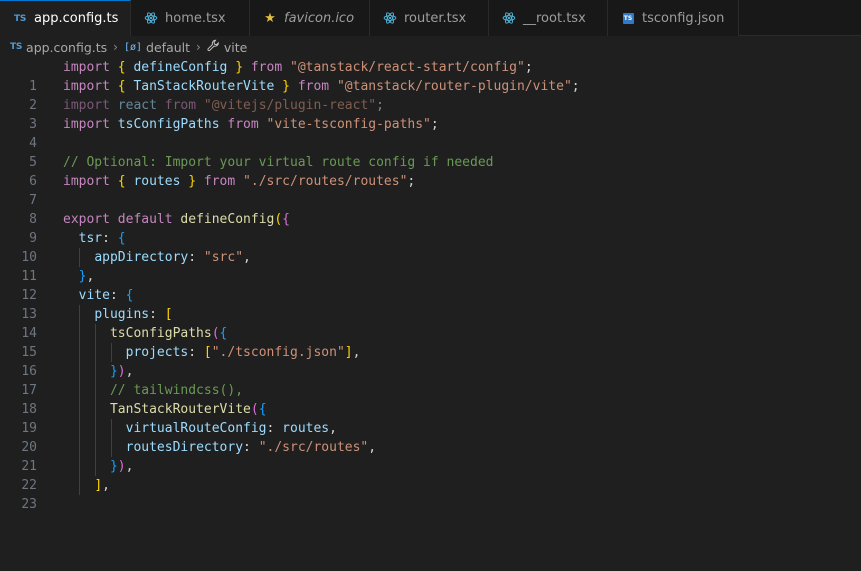 Image resolution: width=861 pixels, height=571 pixels. I want to click on tab-root-tsx: __root.tsx, so click(548, 18).